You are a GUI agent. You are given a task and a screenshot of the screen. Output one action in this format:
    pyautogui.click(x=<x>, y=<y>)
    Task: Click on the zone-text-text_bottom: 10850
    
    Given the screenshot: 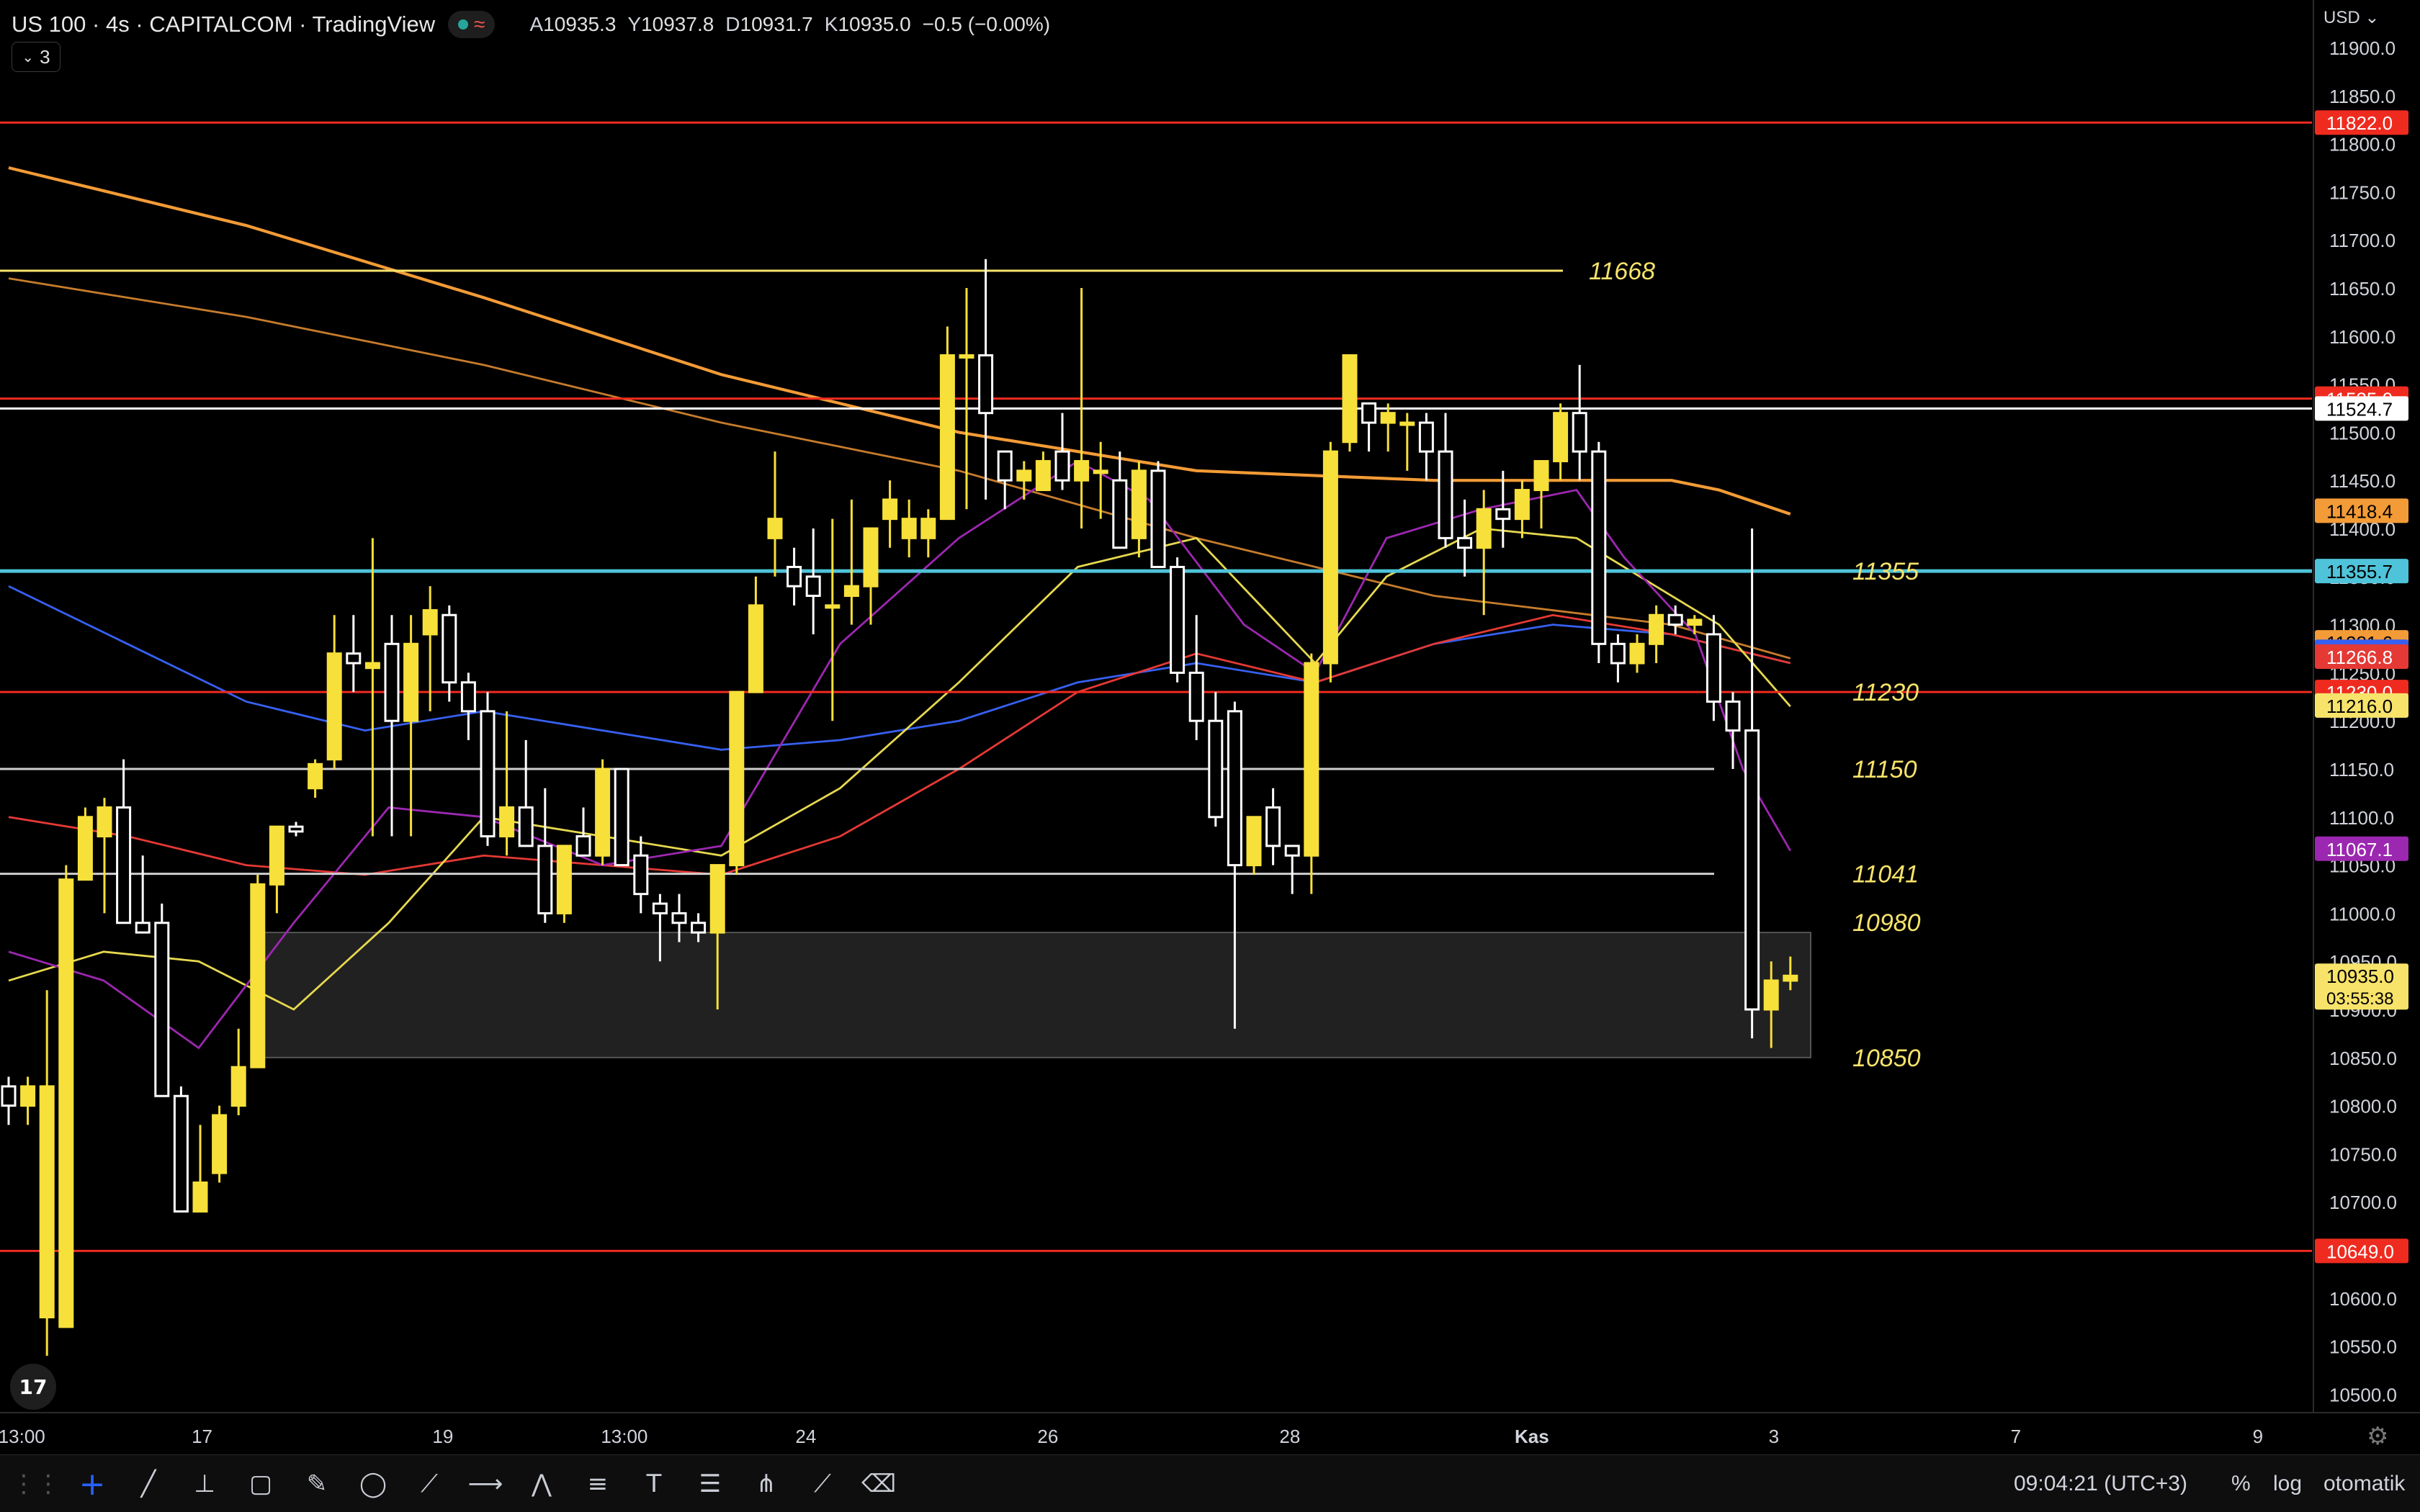 What is the action you would take?
    pyautogui.click(x=1887, y=1058)
    